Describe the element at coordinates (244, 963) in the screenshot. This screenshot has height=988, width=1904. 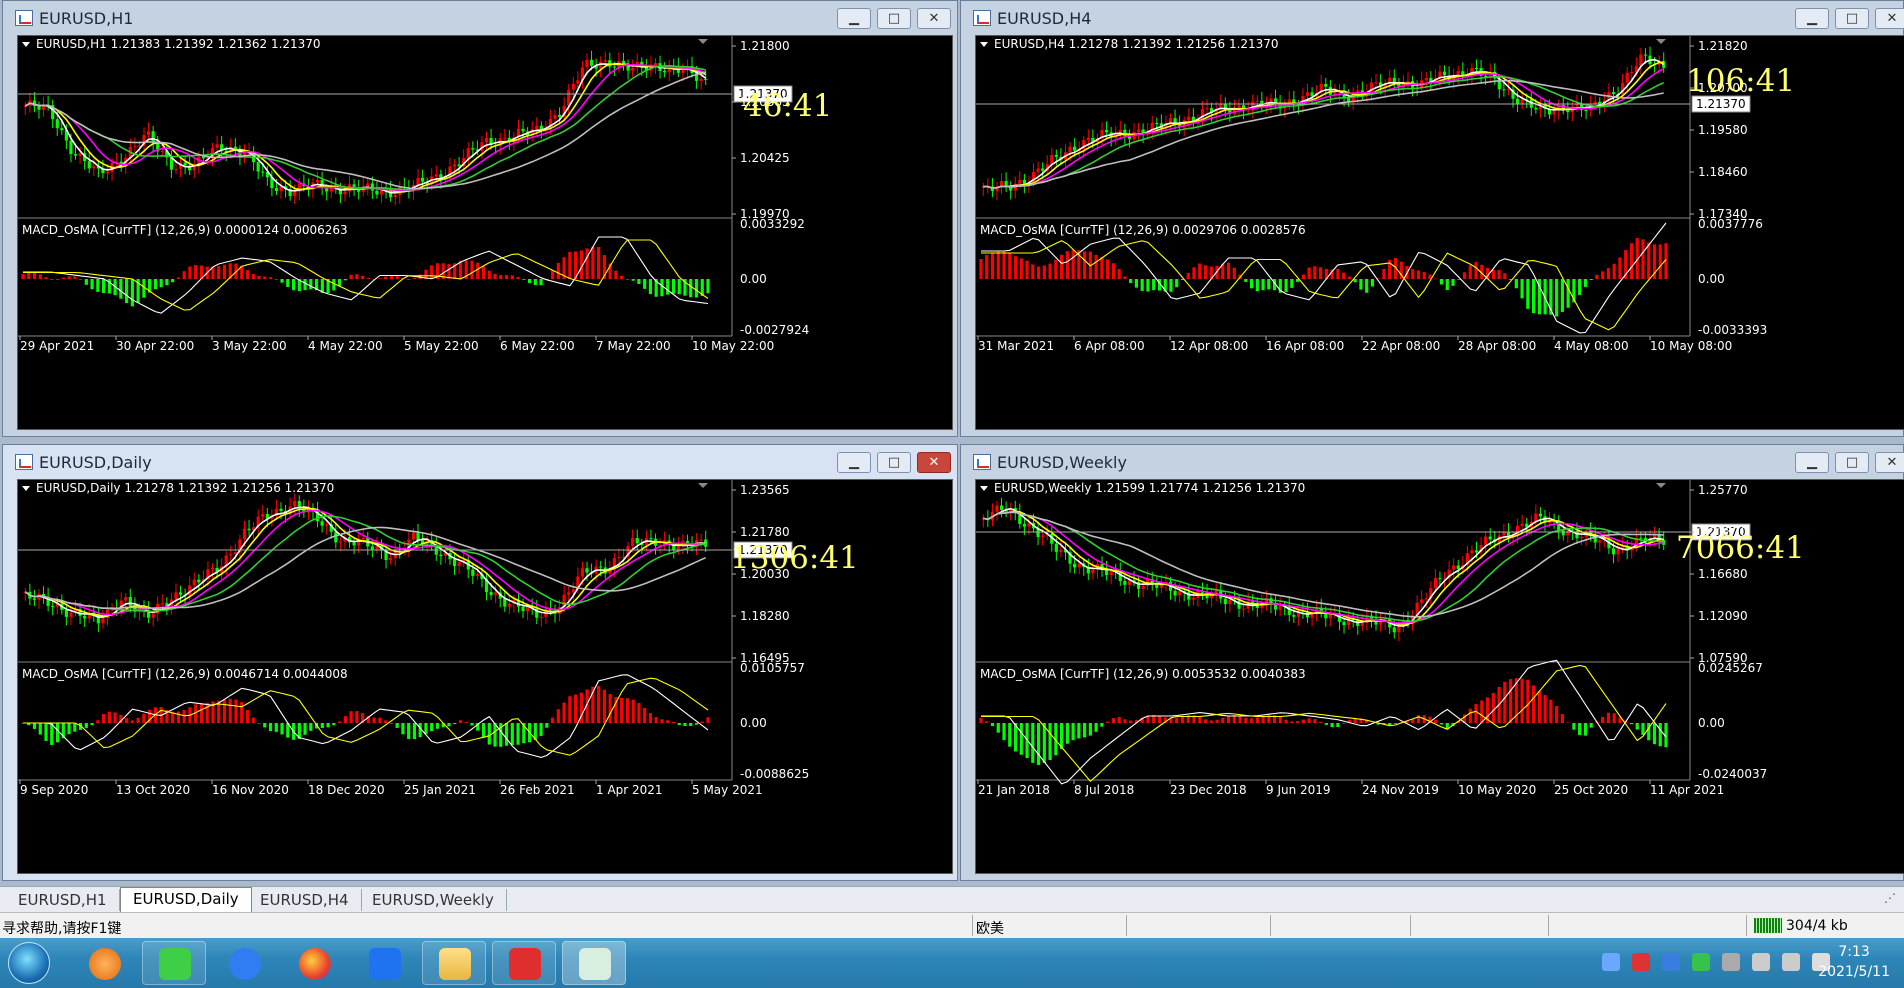
I see `taskbar-app-feishu` at that location.